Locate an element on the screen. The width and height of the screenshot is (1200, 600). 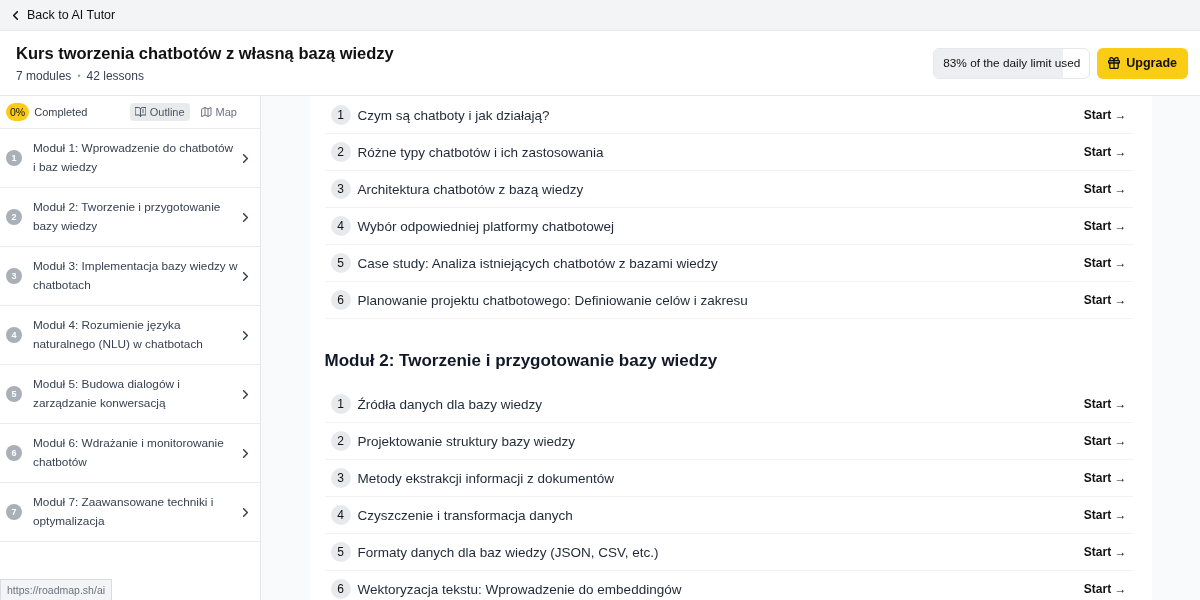
lesson-title: Wybór odpowiedniej platformy chatbotowej is located at coordinates (485, 226).